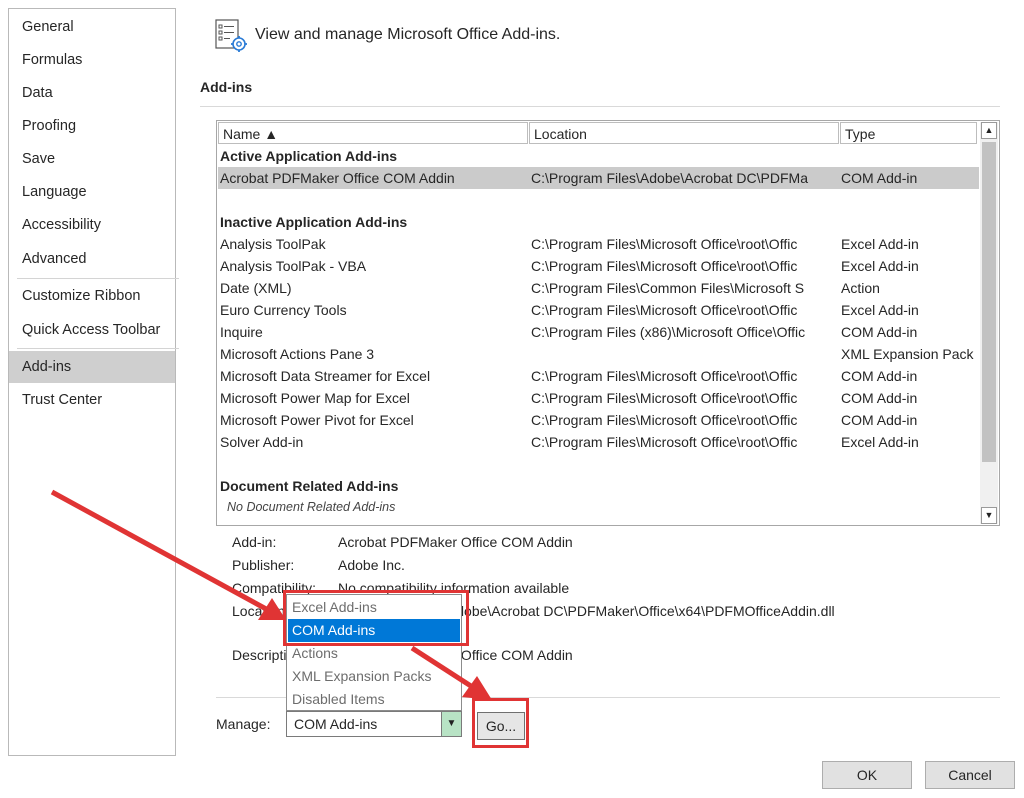 Image resolution: width=1024 pixels, height=798 pixels. I want to click on sidebar-item-quick-access-toolbar: Quick Access Toolbar, so click(92, 330).